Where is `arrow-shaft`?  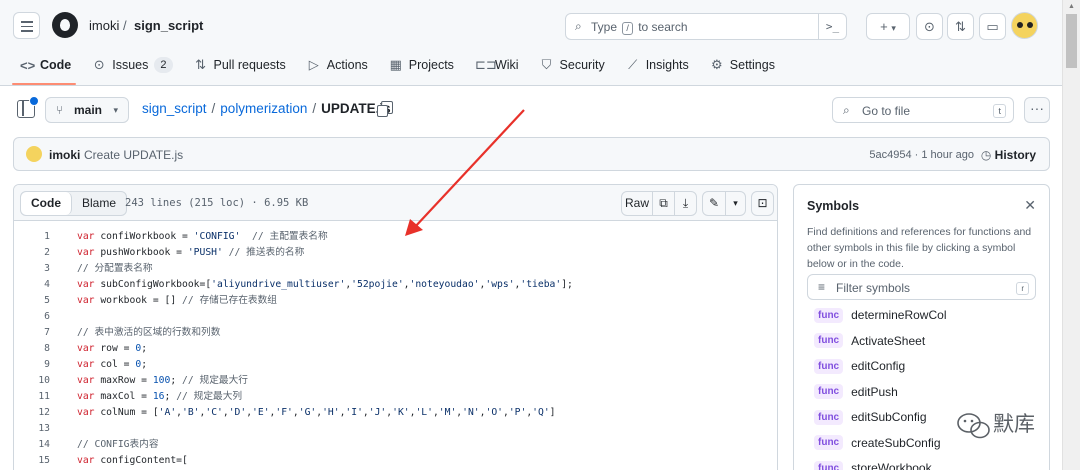
arrow-shaft is located at coordinates (469, 169).